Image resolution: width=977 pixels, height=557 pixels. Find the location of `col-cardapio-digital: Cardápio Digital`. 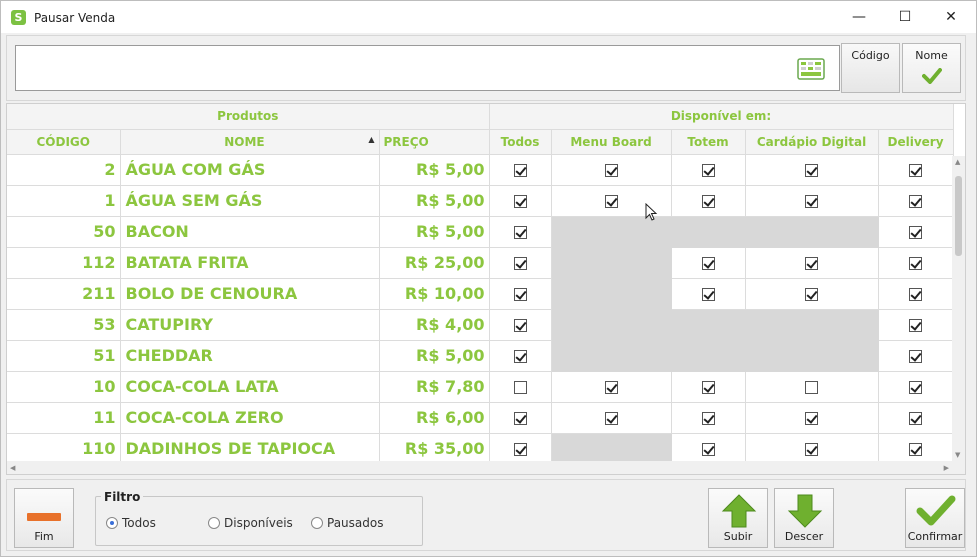

col-cardapio-digital: Cardápio Digital is located at coordinates (812, 142).